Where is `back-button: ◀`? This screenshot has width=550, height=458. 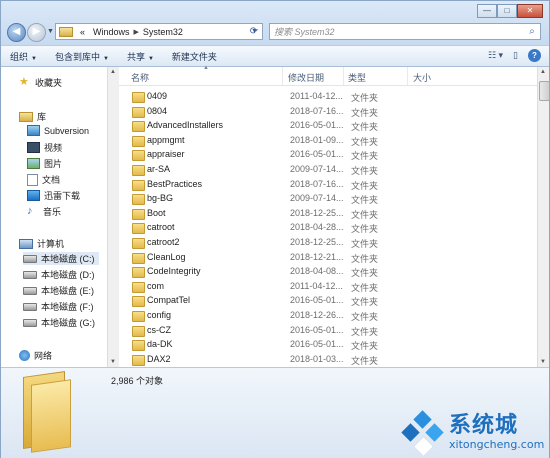
back-button: ◀ is located at coordinates (16, 32).